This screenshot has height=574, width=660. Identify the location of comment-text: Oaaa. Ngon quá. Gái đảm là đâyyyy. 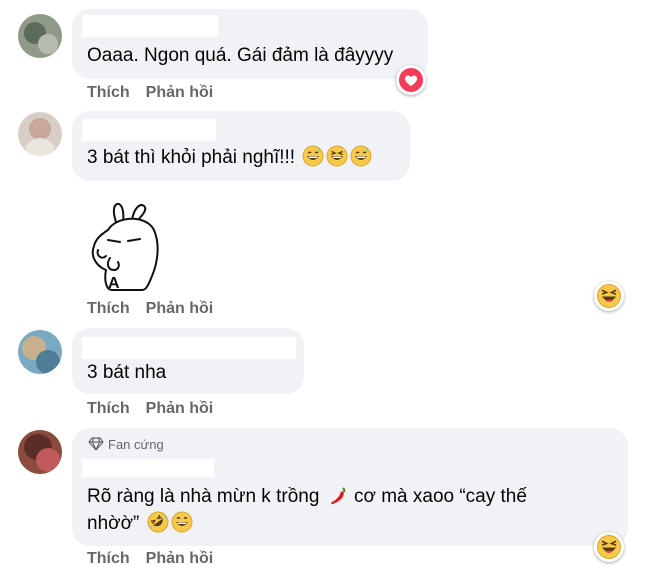
(240, 55).